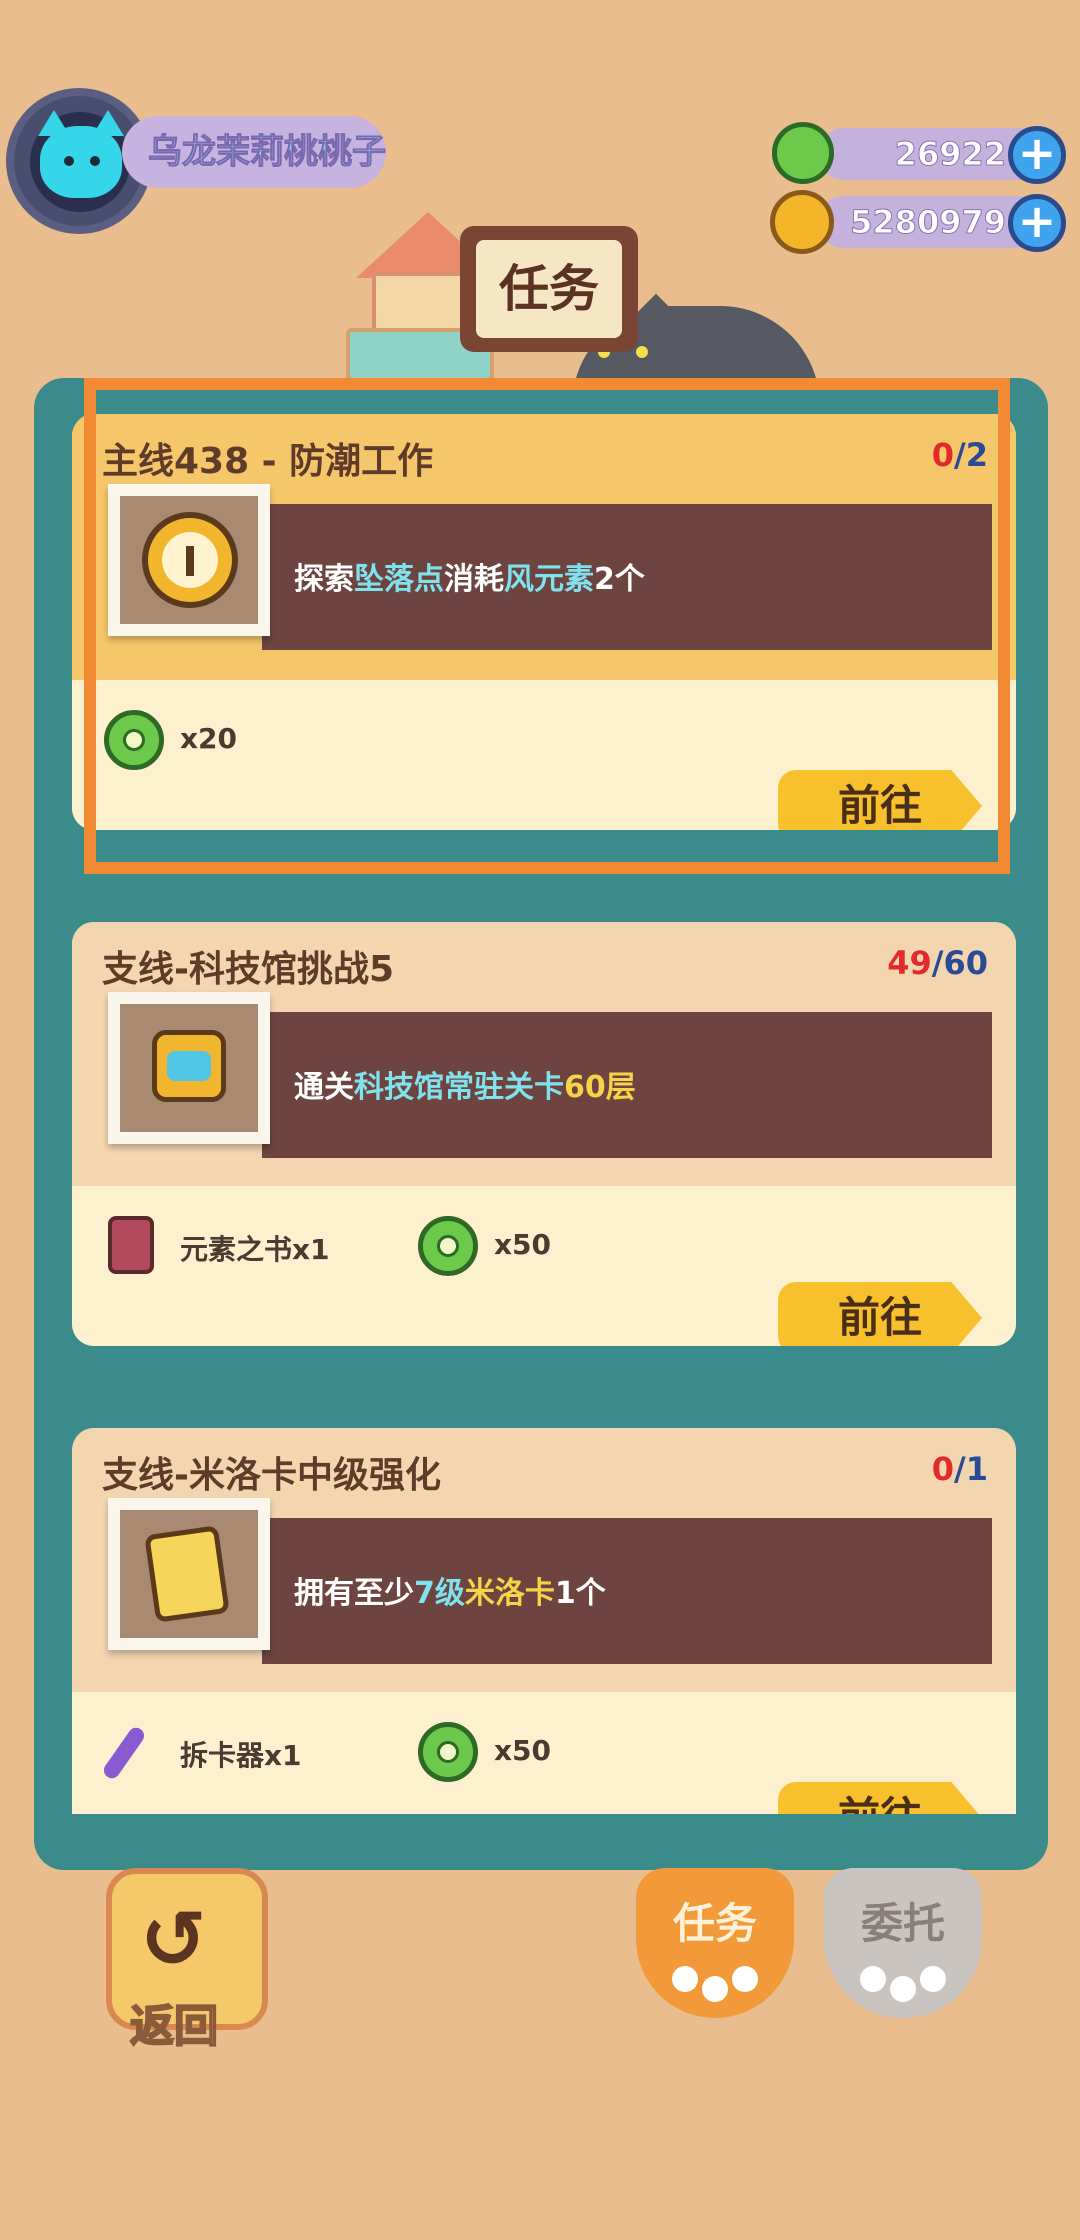 This screenshot has height=2240, width=1080. Describe the element at coordinates (627, 1591) in the screenshot. I see `quest-description-bar: 拥有至少7级米洛卡1个` at that location.